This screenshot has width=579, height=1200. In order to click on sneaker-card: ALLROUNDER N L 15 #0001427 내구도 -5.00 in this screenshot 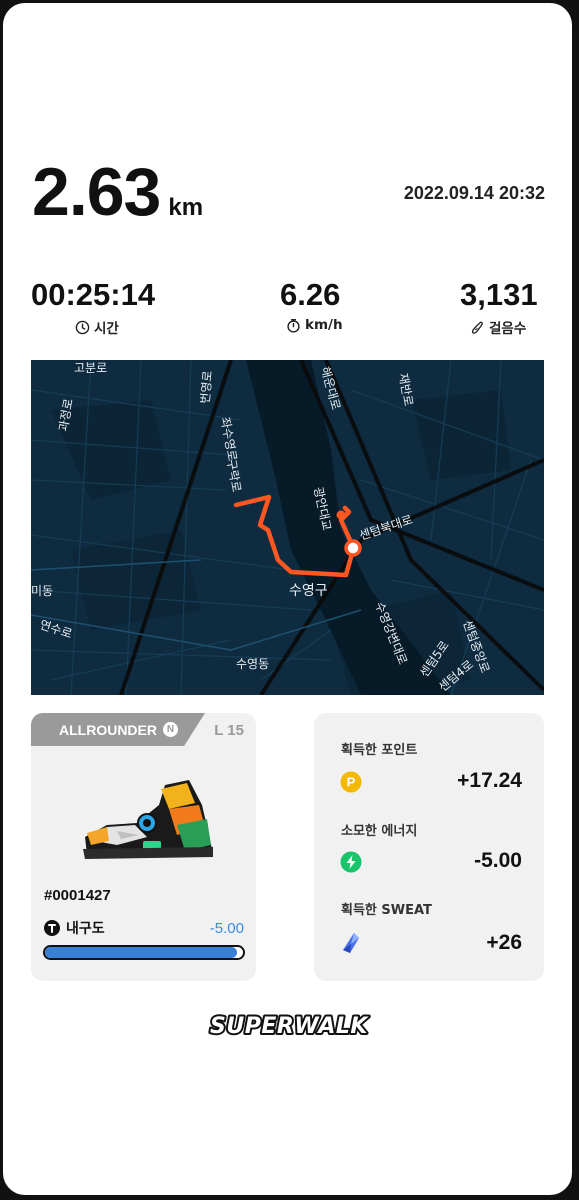, I will do `click(143, 847)`.